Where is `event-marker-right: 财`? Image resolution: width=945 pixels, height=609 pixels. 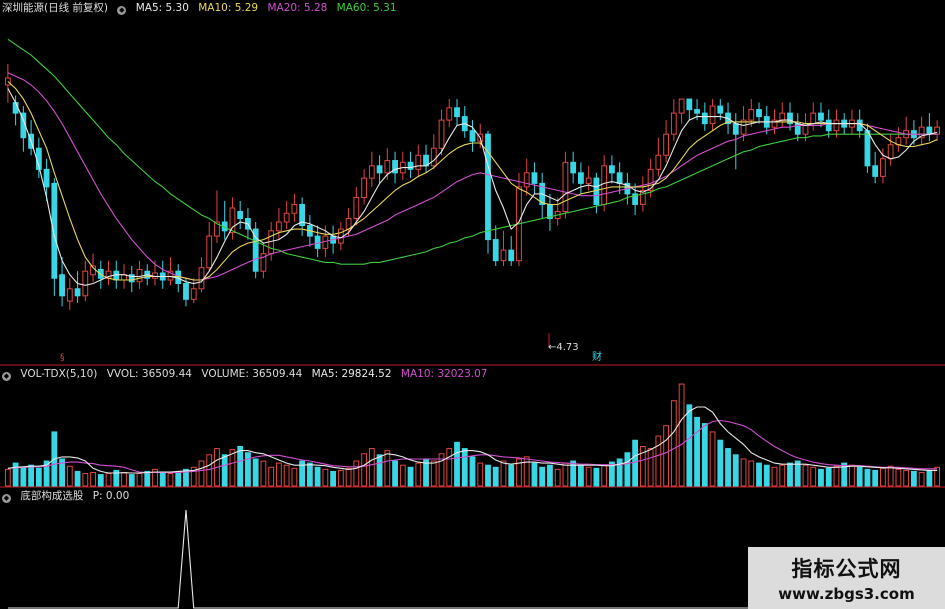 event-marker-right: 财 is located at coordinates (597, 356).